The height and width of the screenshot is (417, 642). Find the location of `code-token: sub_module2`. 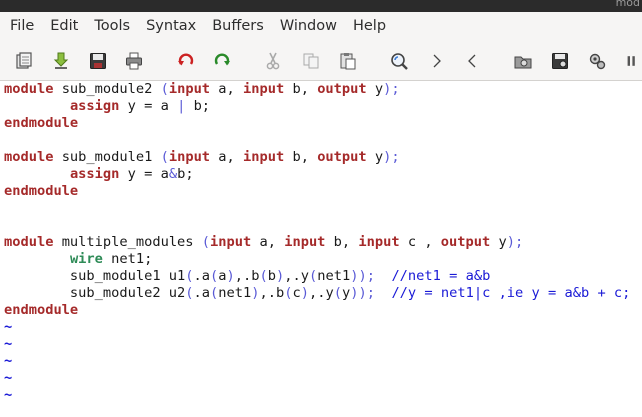

code-token: sub_module2 is located at coordinates (107, 89).